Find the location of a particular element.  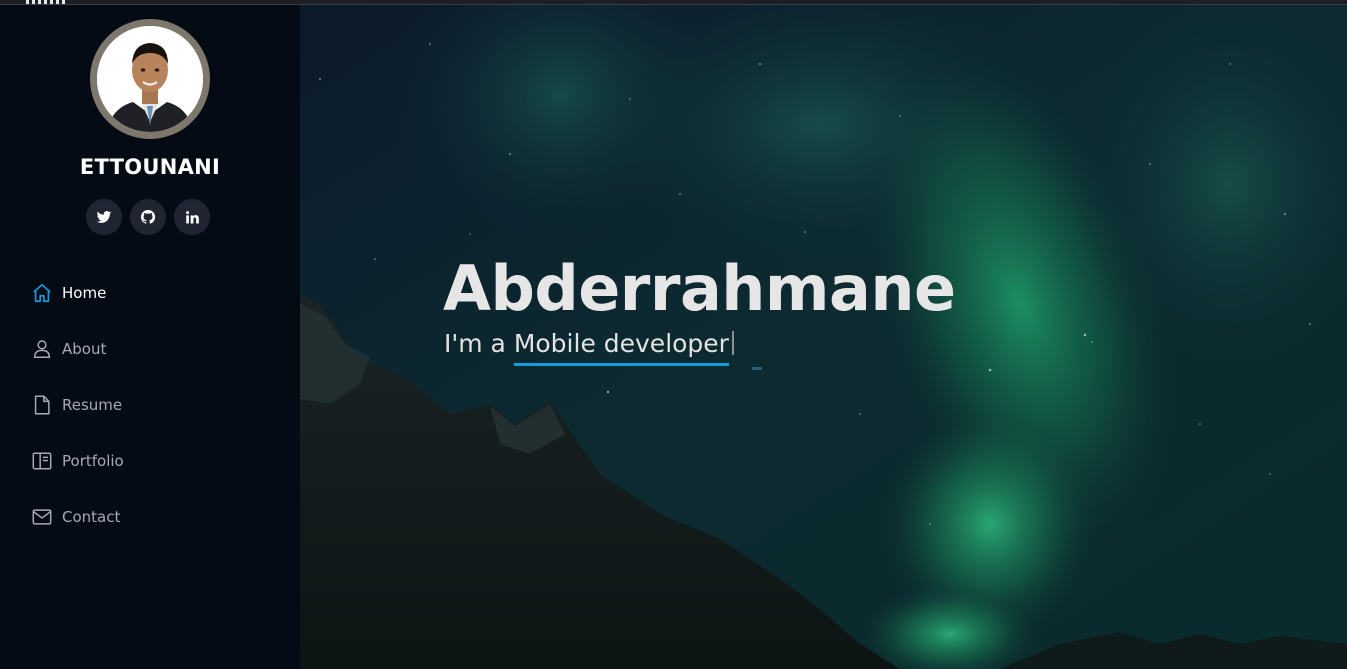

book-half-icon is located at coordinates (42, 461).